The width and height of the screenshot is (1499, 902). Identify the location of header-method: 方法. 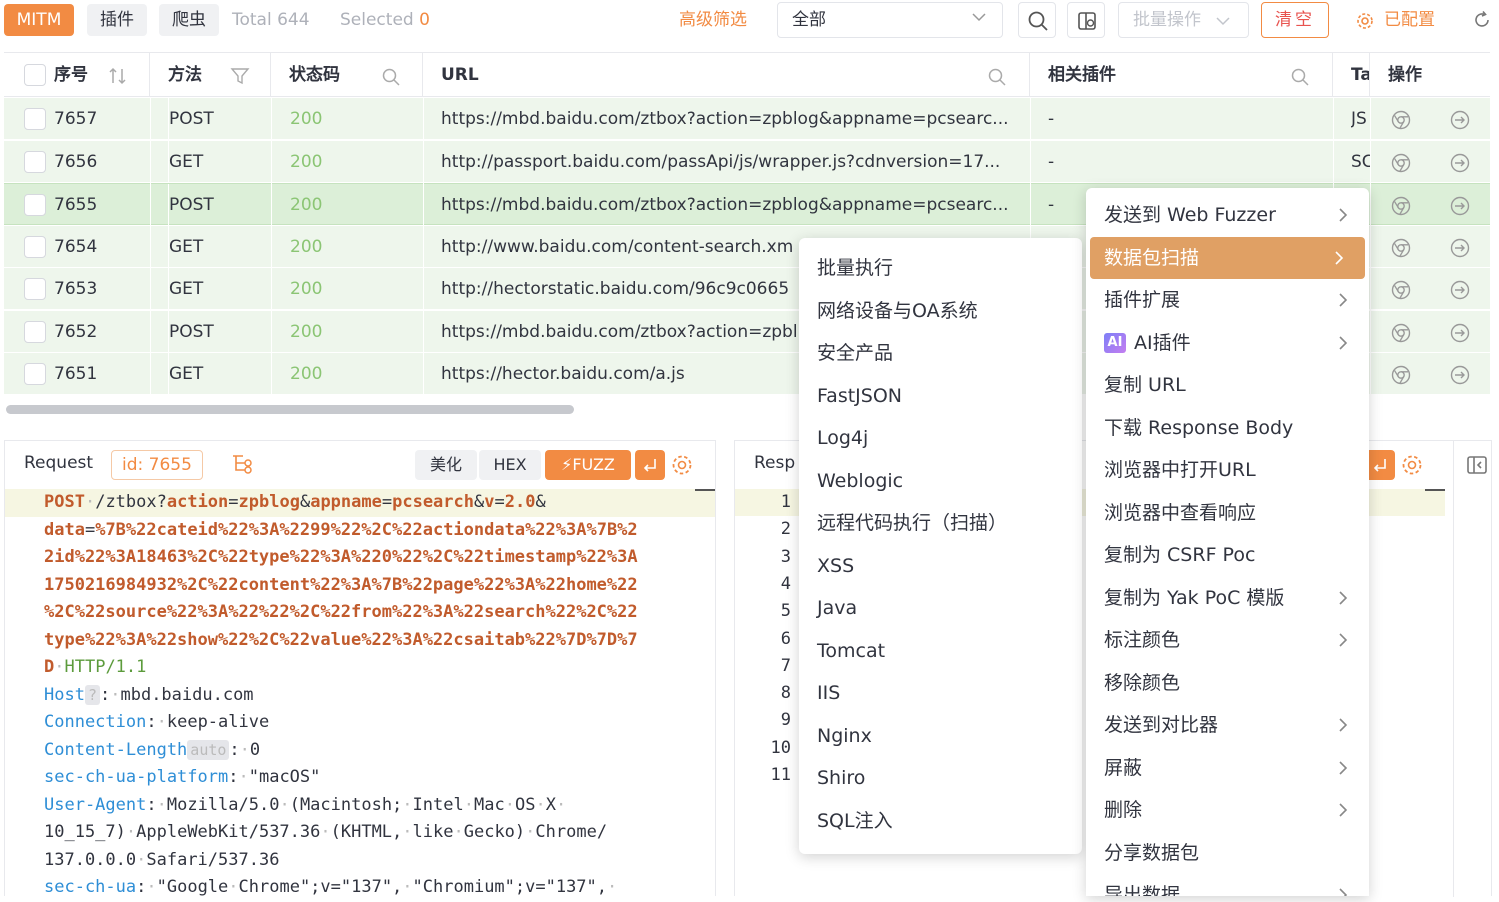
(210, 75).